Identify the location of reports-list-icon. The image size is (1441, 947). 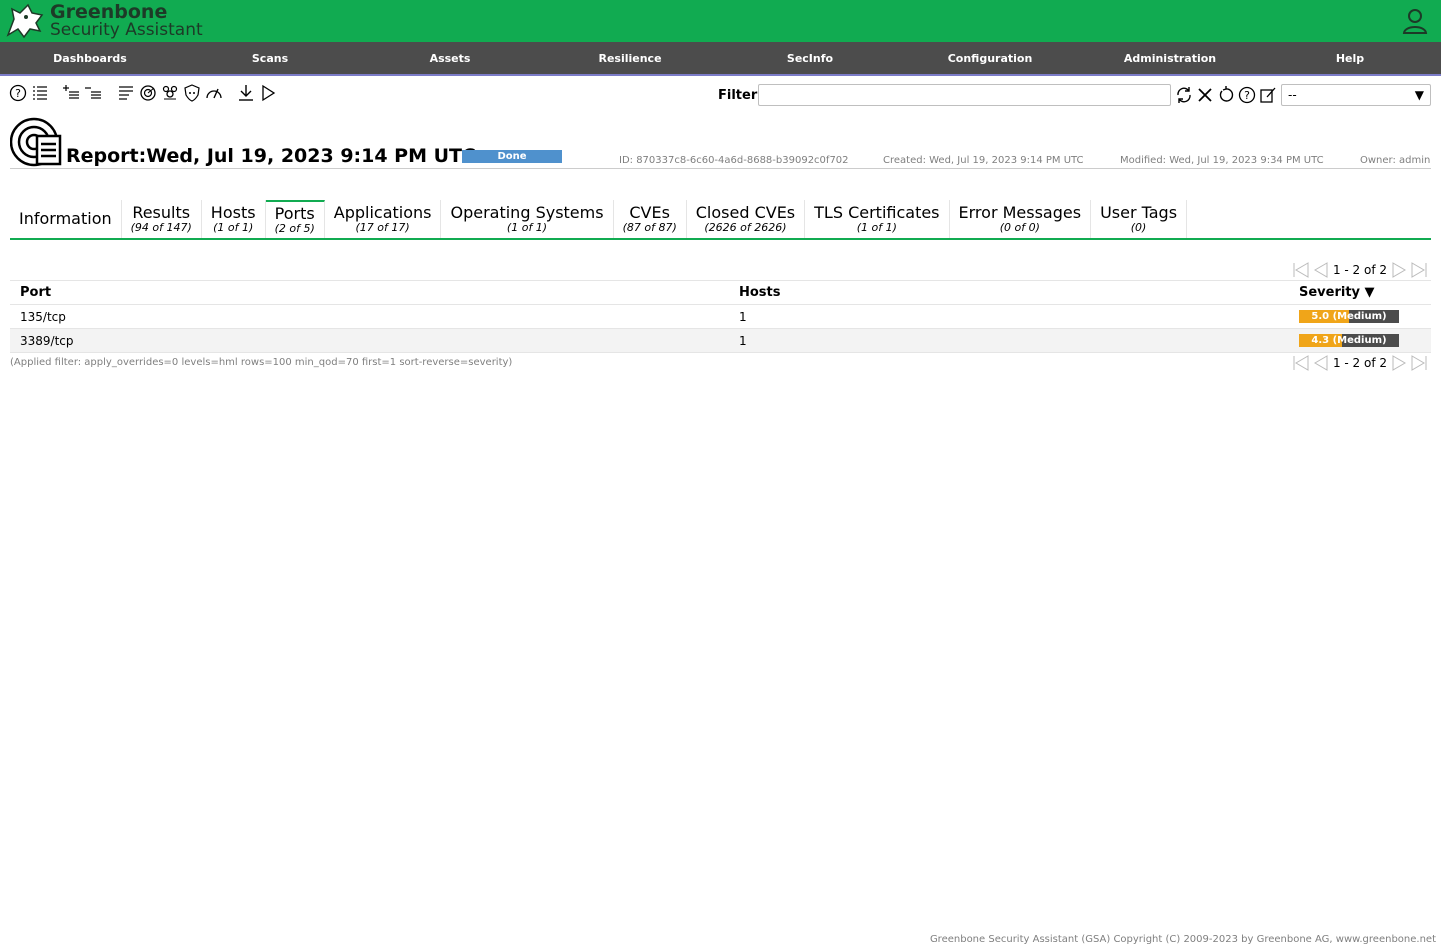
(40, 93).